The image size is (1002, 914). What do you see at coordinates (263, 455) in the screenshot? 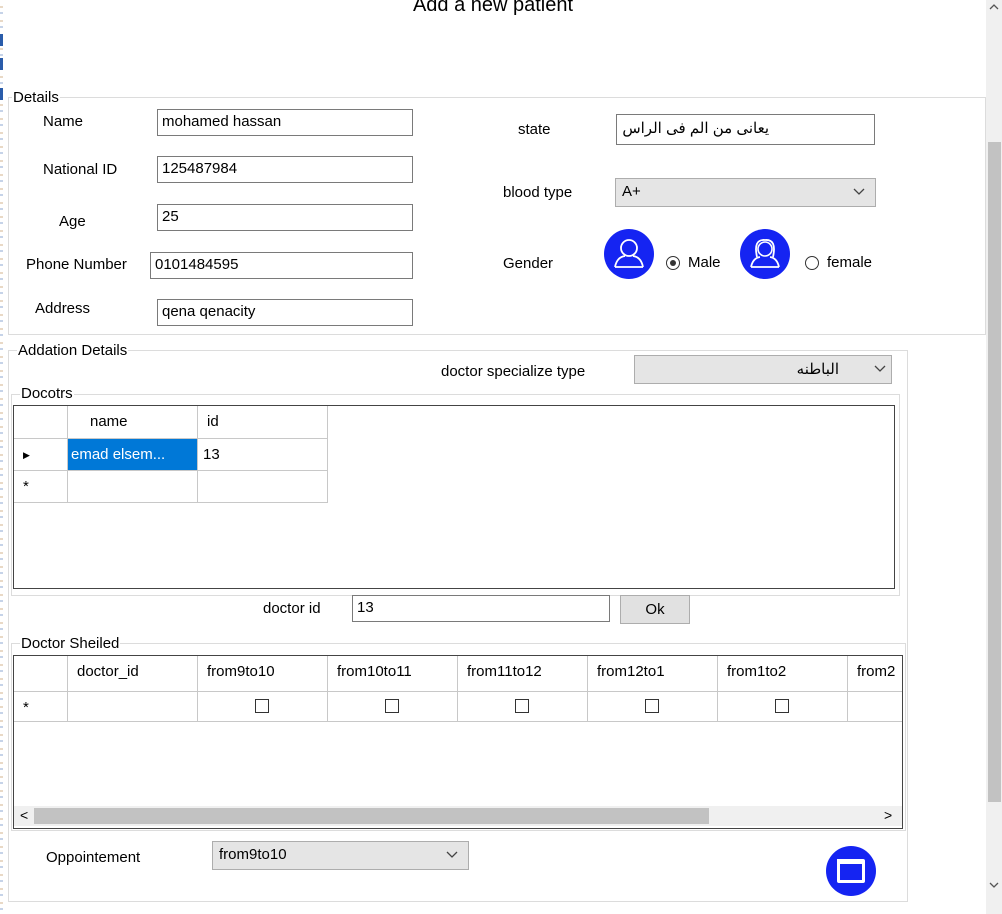
I see `doctor-id-cell: 13` at bounding box center [263, 455].